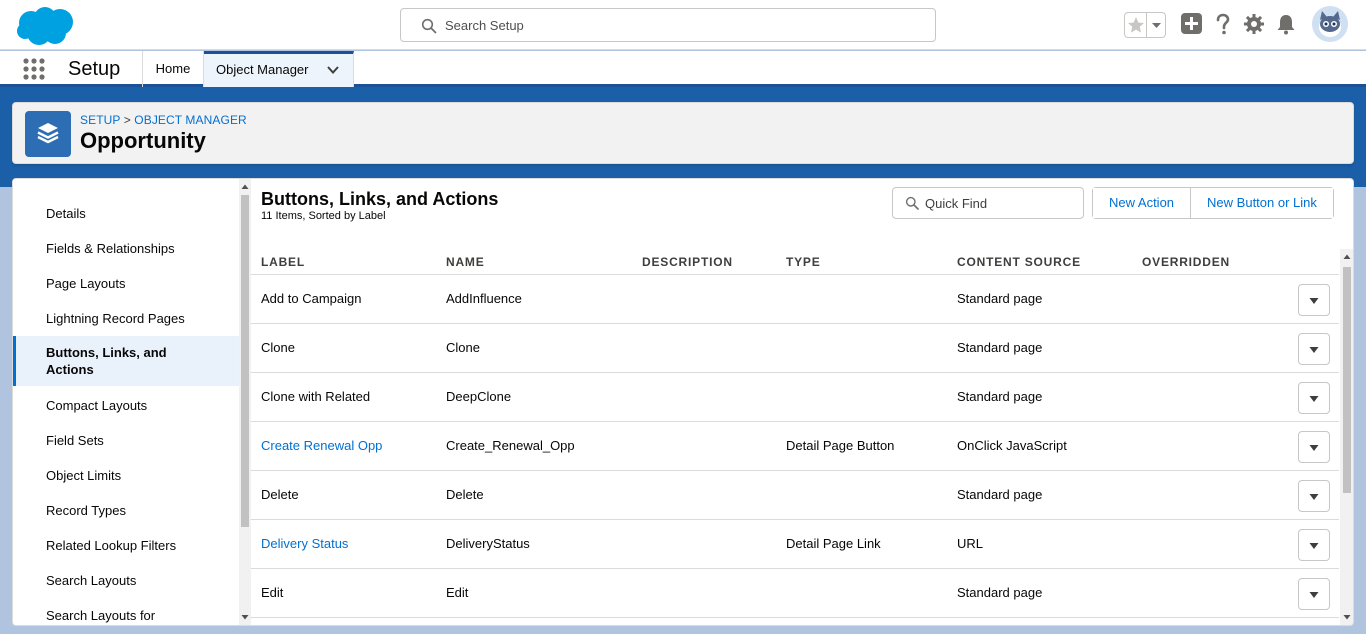 The height and width of the screenshot is (634, 1366). Describe the element at coordinates (1261, 203) in the screenshot. I see `new-button-or-link-button: New Button or Link` at that location.